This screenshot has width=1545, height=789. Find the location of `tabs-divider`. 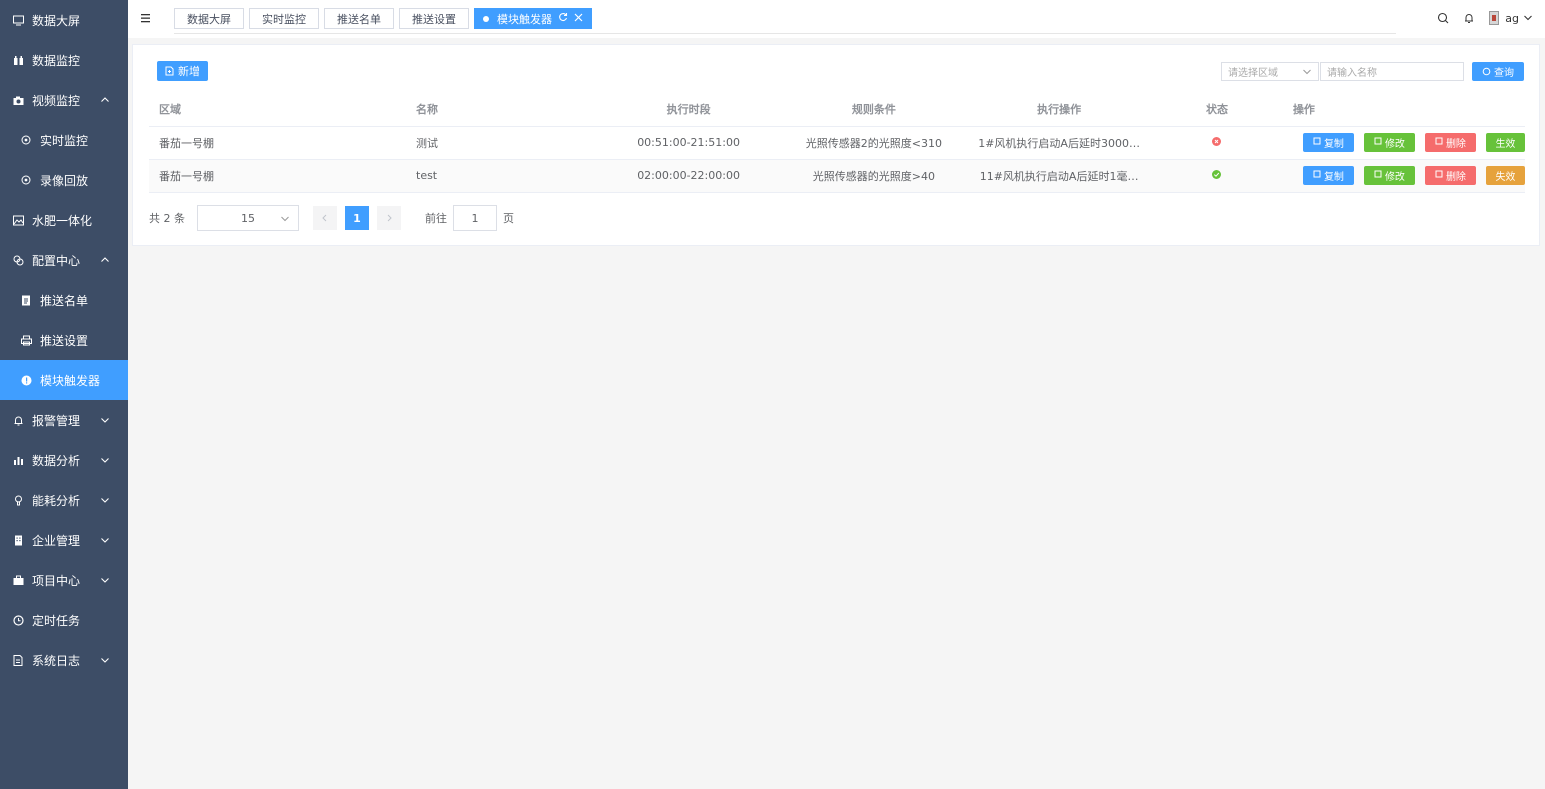

tabs-divider is located at coordinates (785, 33).